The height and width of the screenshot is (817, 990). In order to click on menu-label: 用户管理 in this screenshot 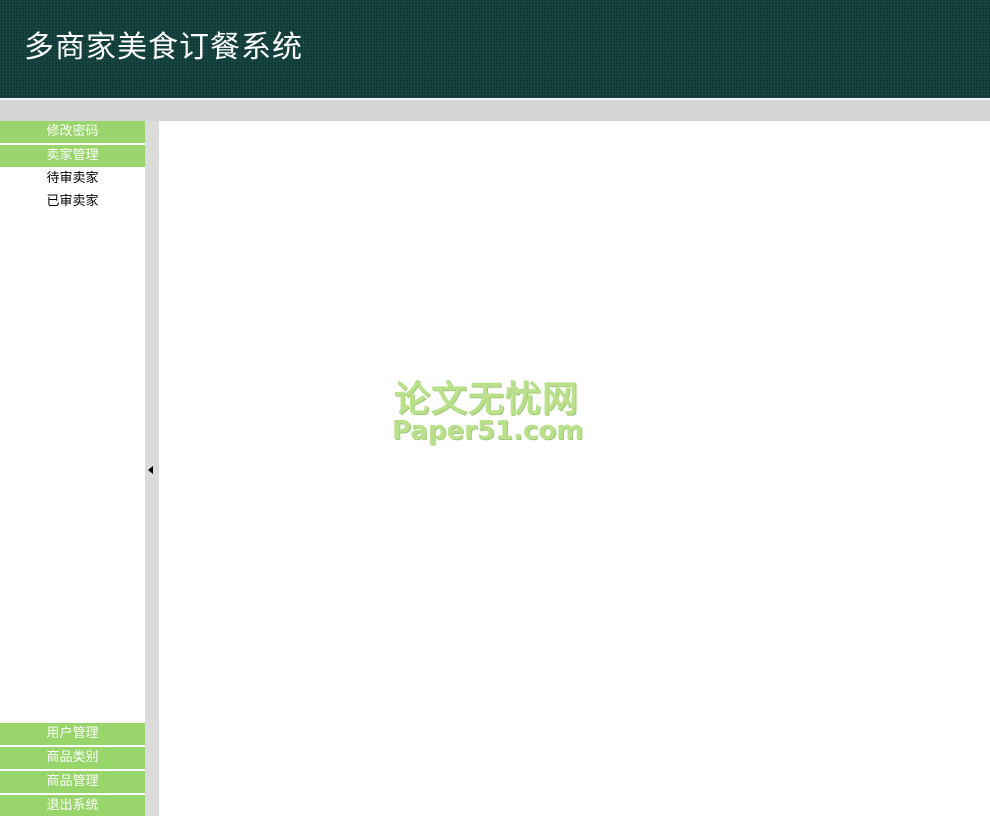, I will do `click(72, 733)`.